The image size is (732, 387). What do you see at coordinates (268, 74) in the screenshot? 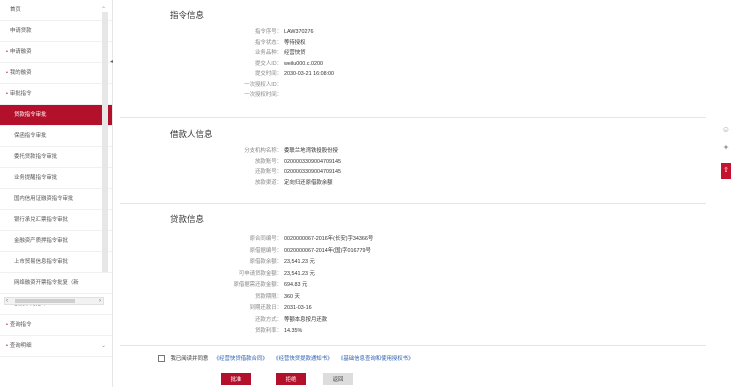
I see `field-label: 提交时间：` at bounding box center [268, 74].